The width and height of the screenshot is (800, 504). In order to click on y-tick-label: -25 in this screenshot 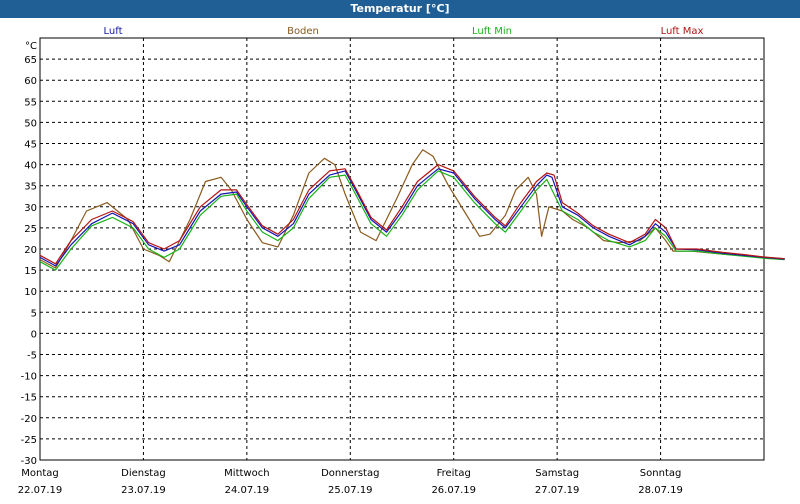, I will do `click(29, 440)`.